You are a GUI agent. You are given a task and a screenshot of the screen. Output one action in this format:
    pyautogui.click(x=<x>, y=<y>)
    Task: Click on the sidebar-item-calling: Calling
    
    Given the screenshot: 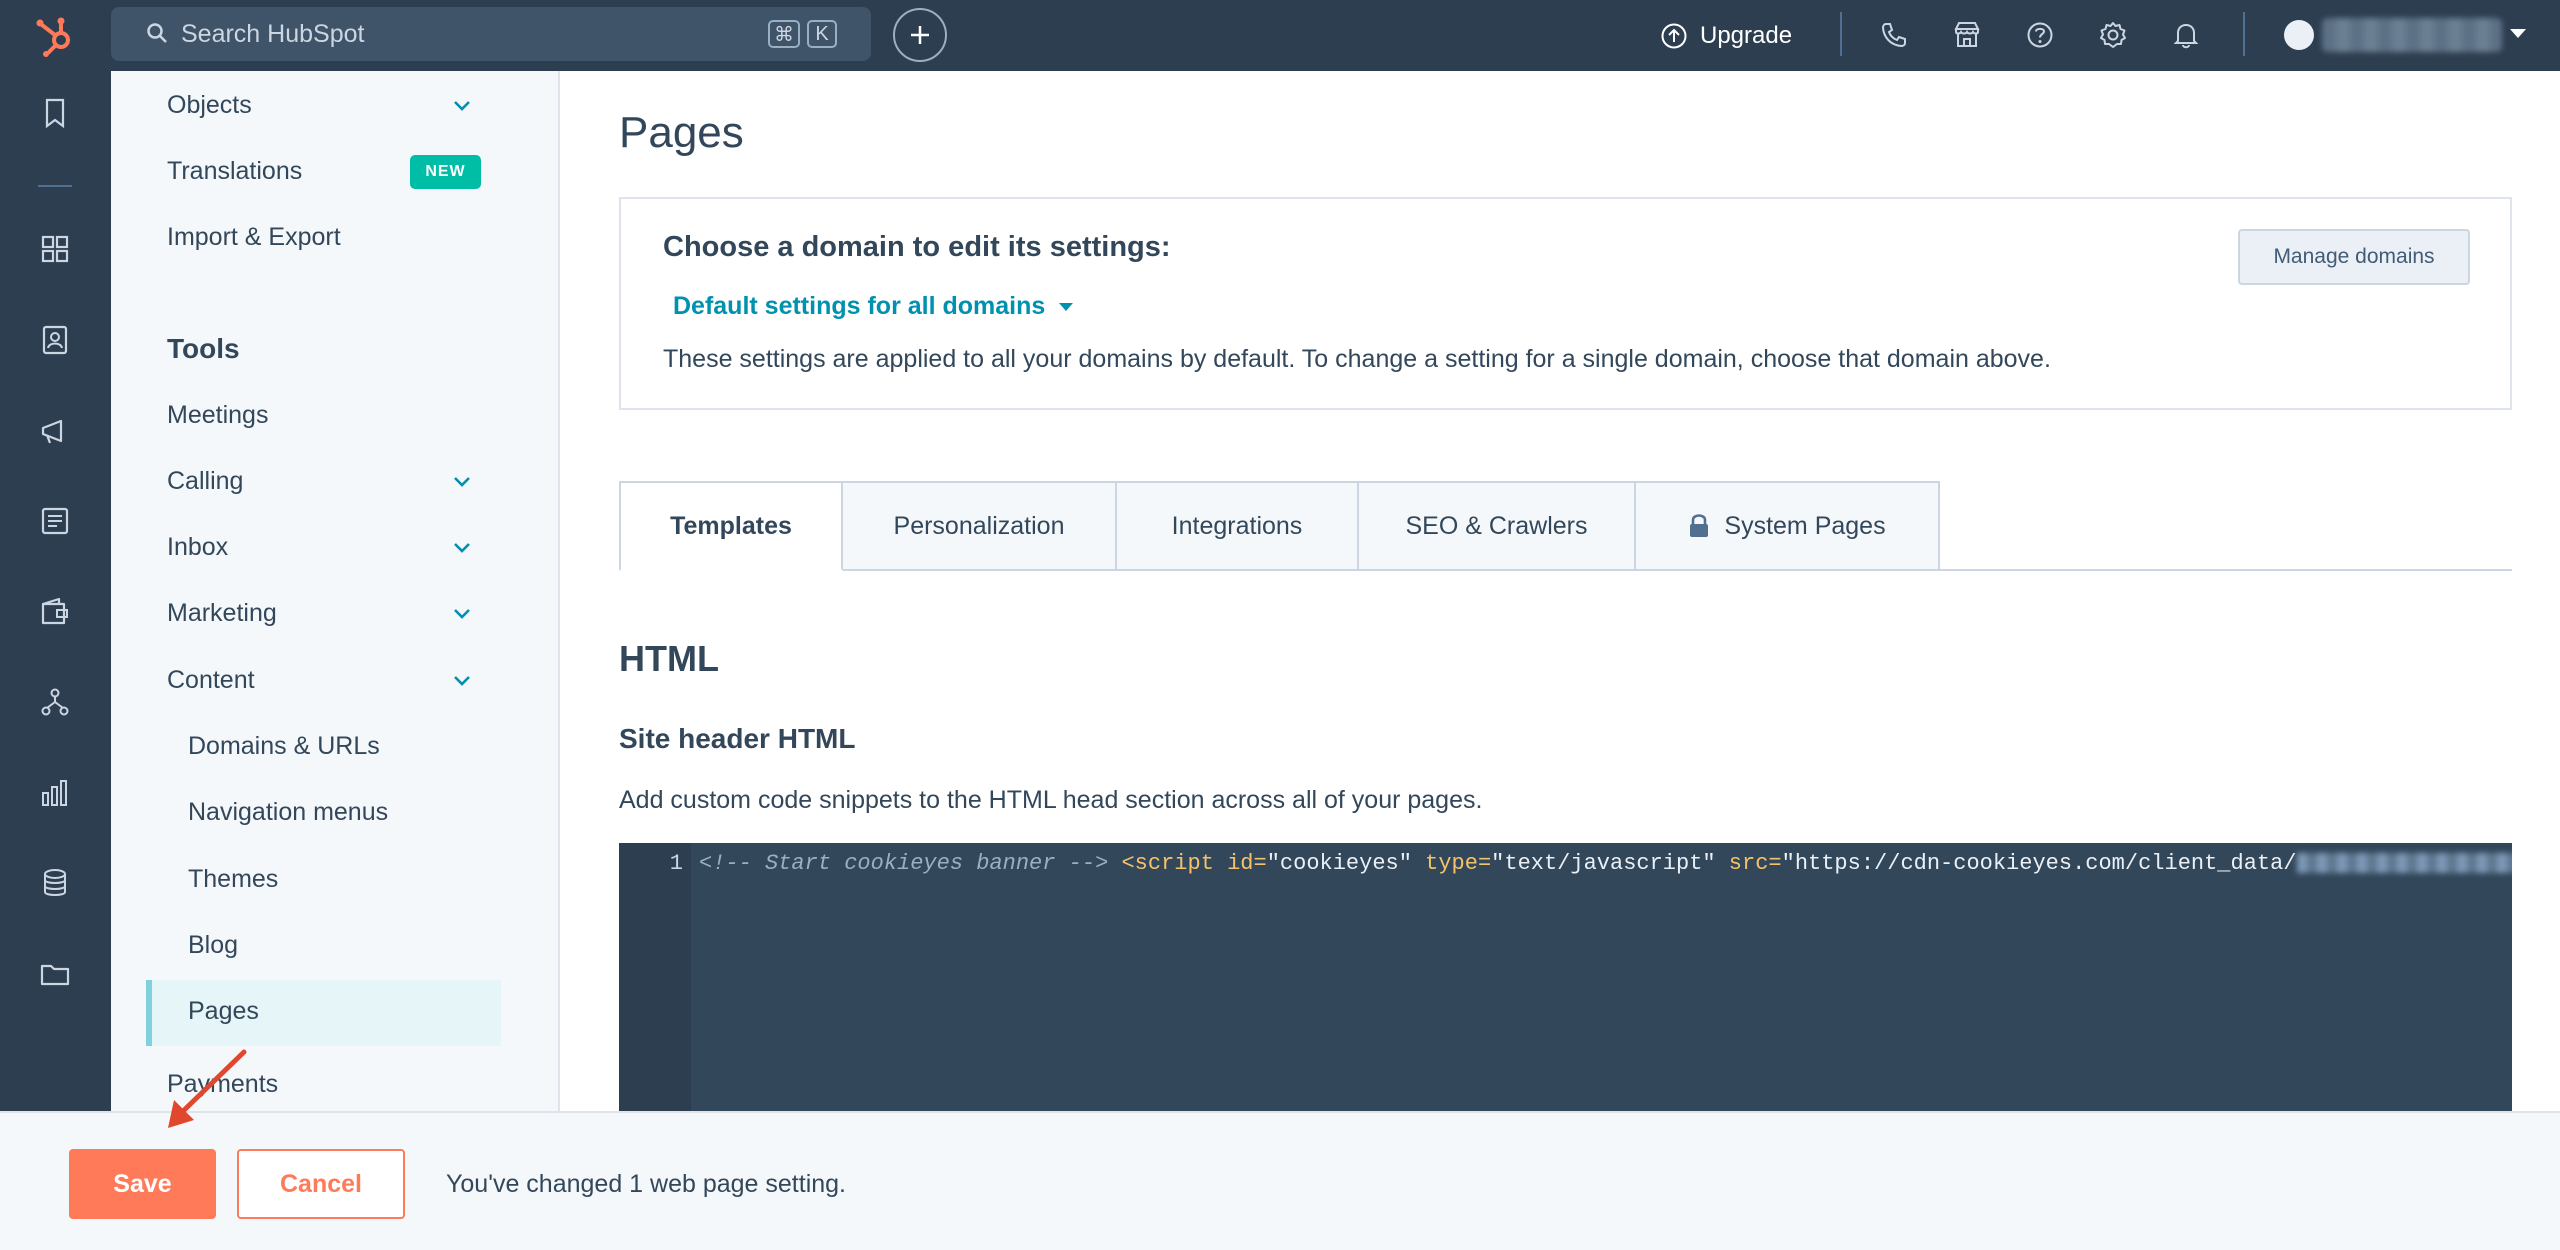 What is the action you would take?
    pyautogui.click(x=205, y=481)
    